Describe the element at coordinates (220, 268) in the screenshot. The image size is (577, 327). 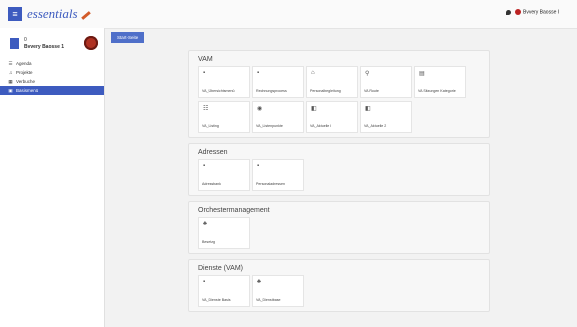
I see `section-title: Dienste (VAM)` at that location.